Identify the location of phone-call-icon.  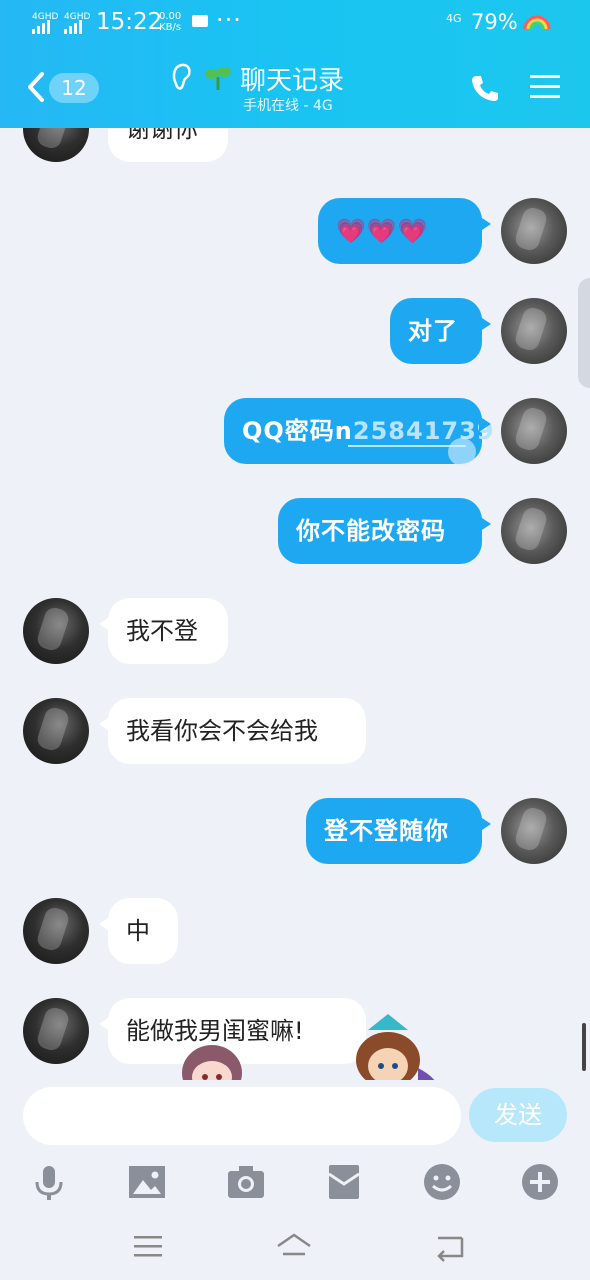
(485, 88).